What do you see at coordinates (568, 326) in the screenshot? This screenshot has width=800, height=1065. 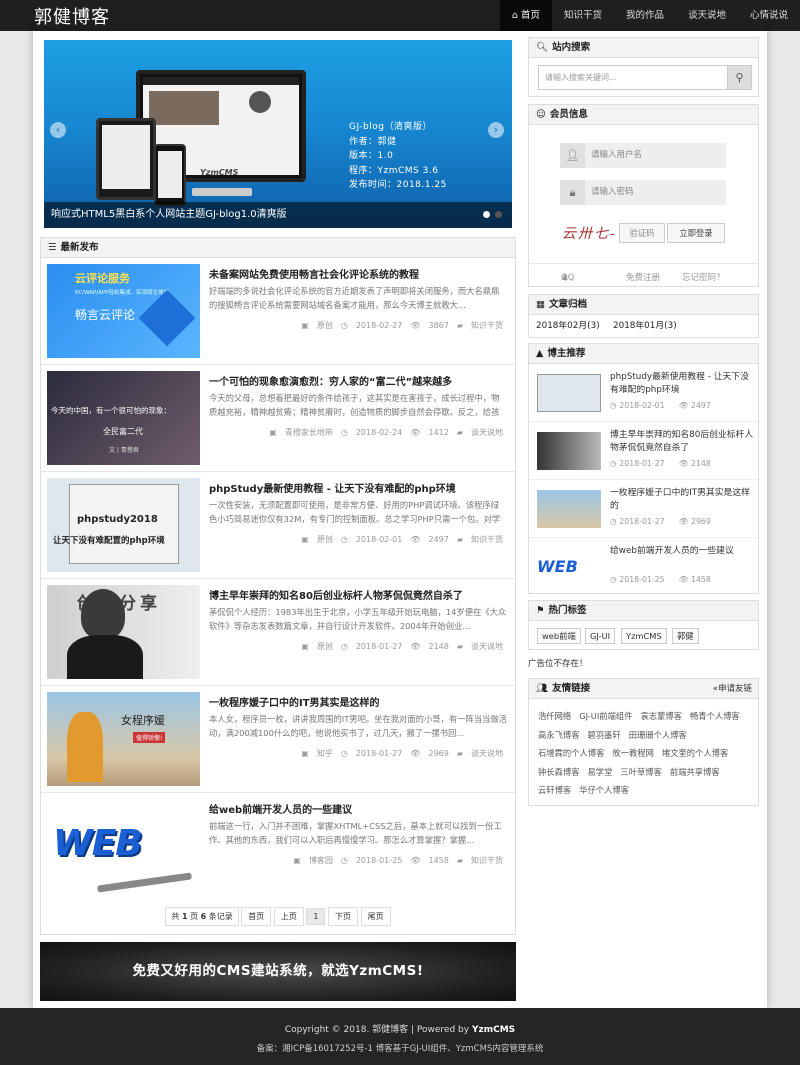 I see `archive-link: 2018年02月(3)` at bounding box center [568, 326].